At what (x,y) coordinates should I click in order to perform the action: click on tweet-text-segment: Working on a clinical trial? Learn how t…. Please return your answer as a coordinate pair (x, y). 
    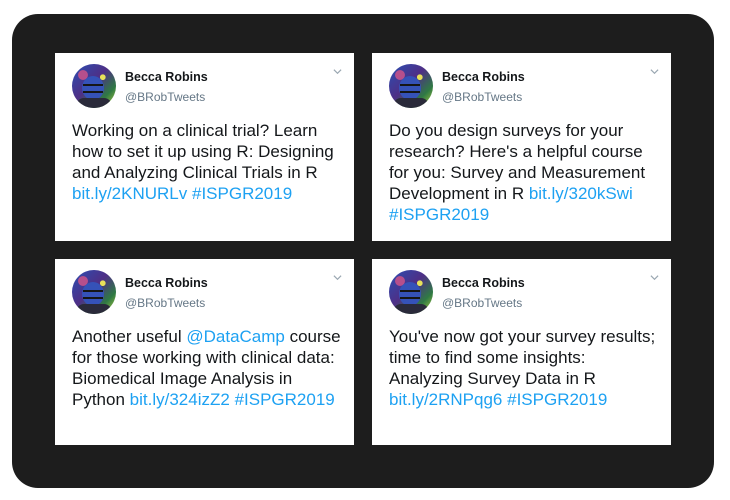
    Looking at the image, I should click on (203, 151).